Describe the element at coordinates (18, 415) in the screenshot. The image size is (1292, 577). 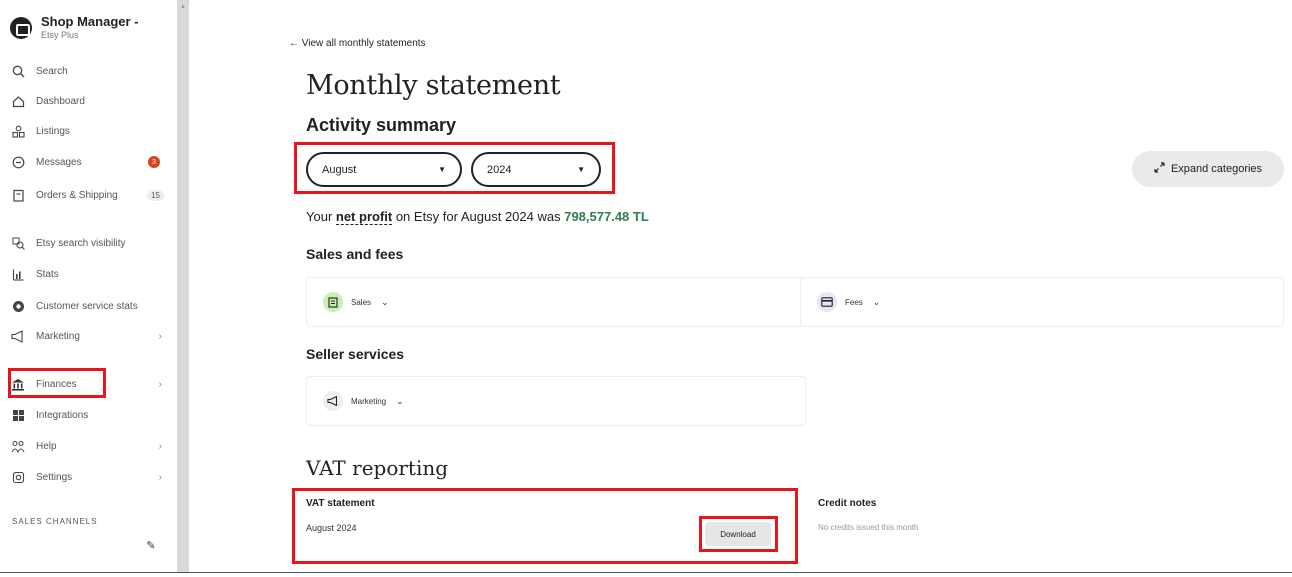
I see `integrations-icon` at that location.